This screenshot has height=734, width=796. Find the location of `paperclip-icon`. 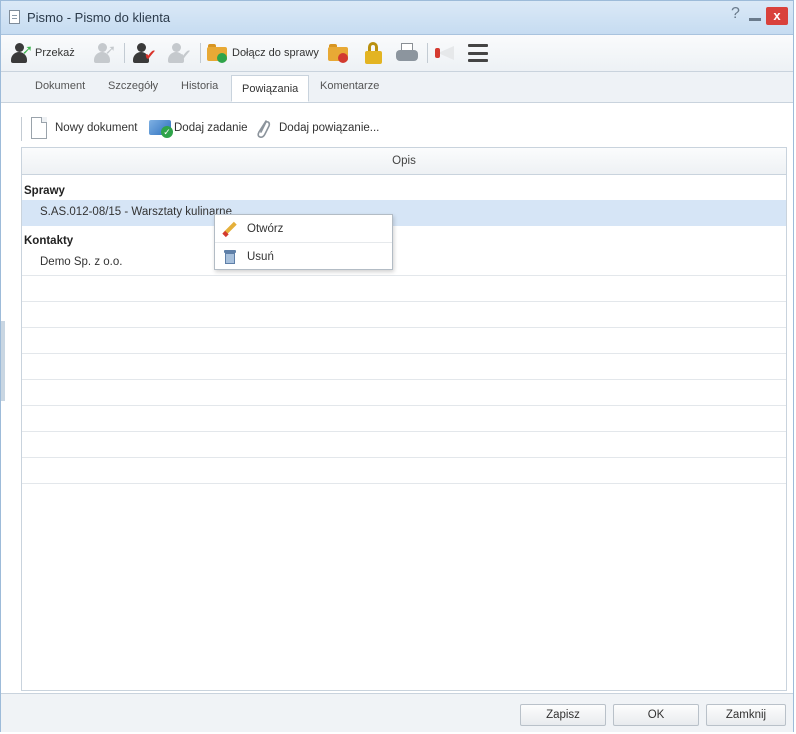

paperclip-icon is located at coordinates (264, 129).